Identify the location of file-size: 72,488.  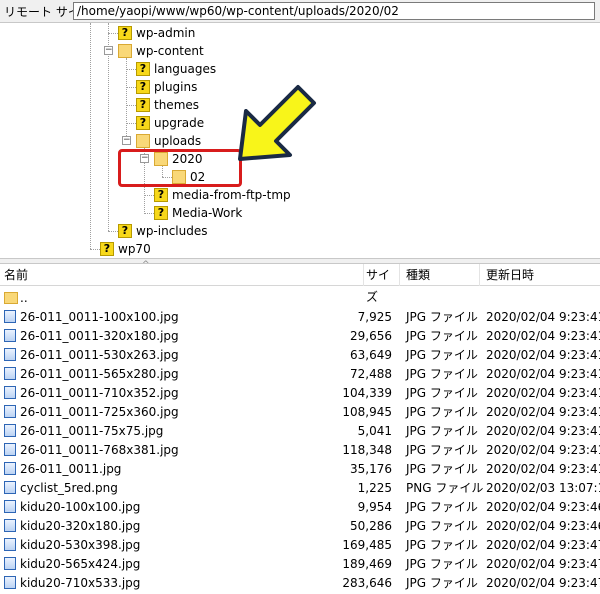
(371, 373).